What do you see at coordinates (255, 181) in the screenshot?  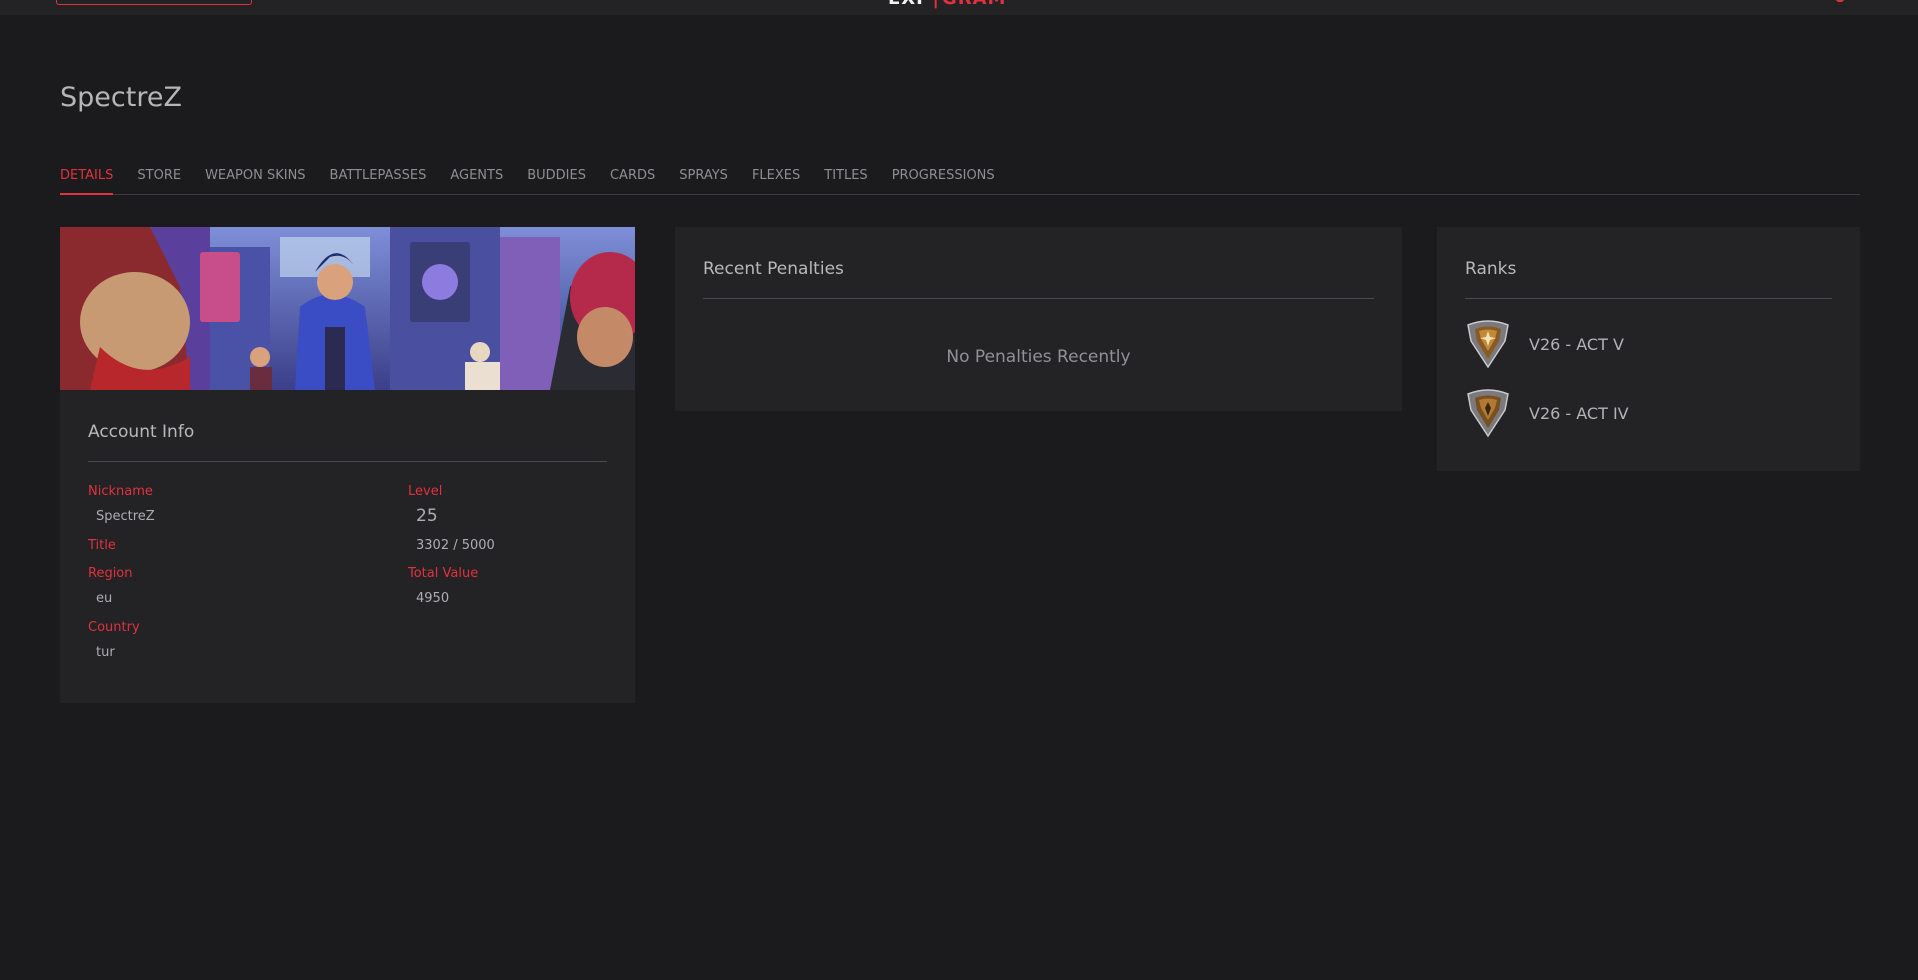 I see `tab-weapon-skins: WEAPON SKINS` at bounding box center [255, 181].